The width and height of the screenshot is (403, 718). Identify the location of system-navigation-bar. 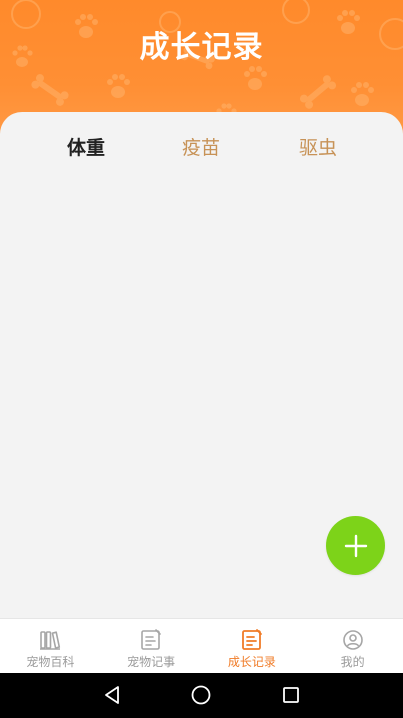
(201, 695).